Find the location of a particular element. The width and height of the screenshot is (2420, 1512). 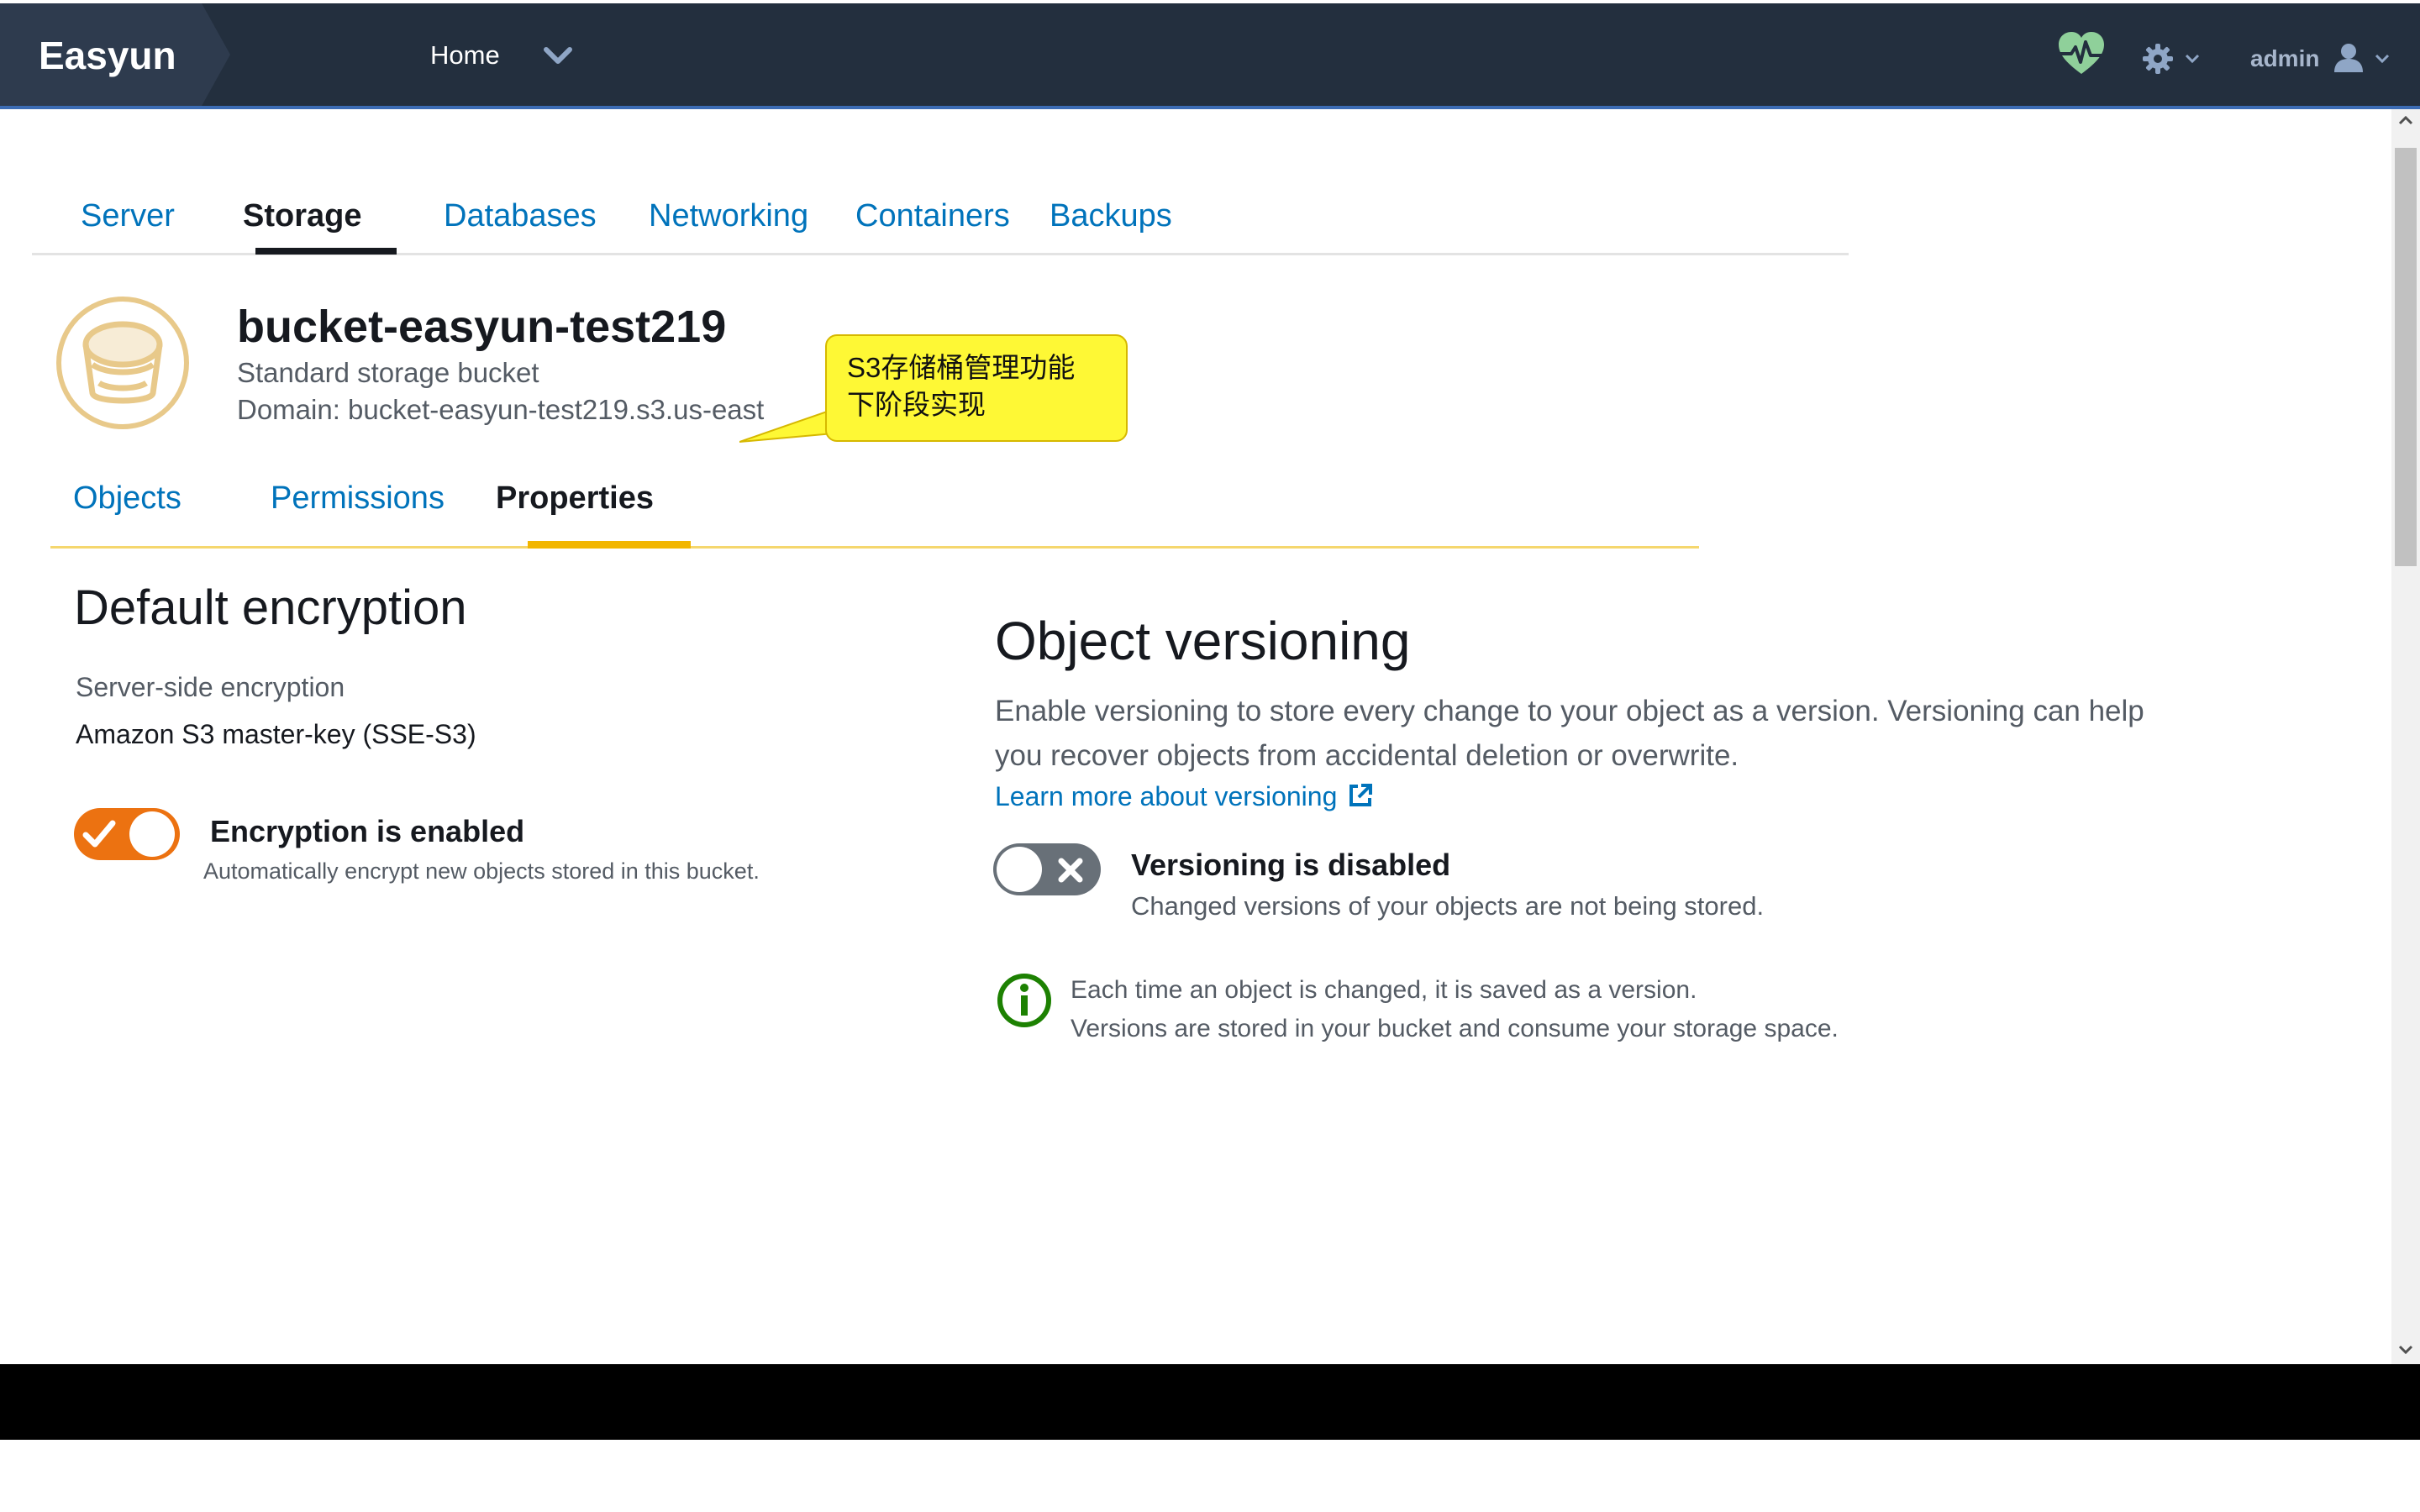

top-navbar: Easyun Home admin is located at coordinates (1210, 56).